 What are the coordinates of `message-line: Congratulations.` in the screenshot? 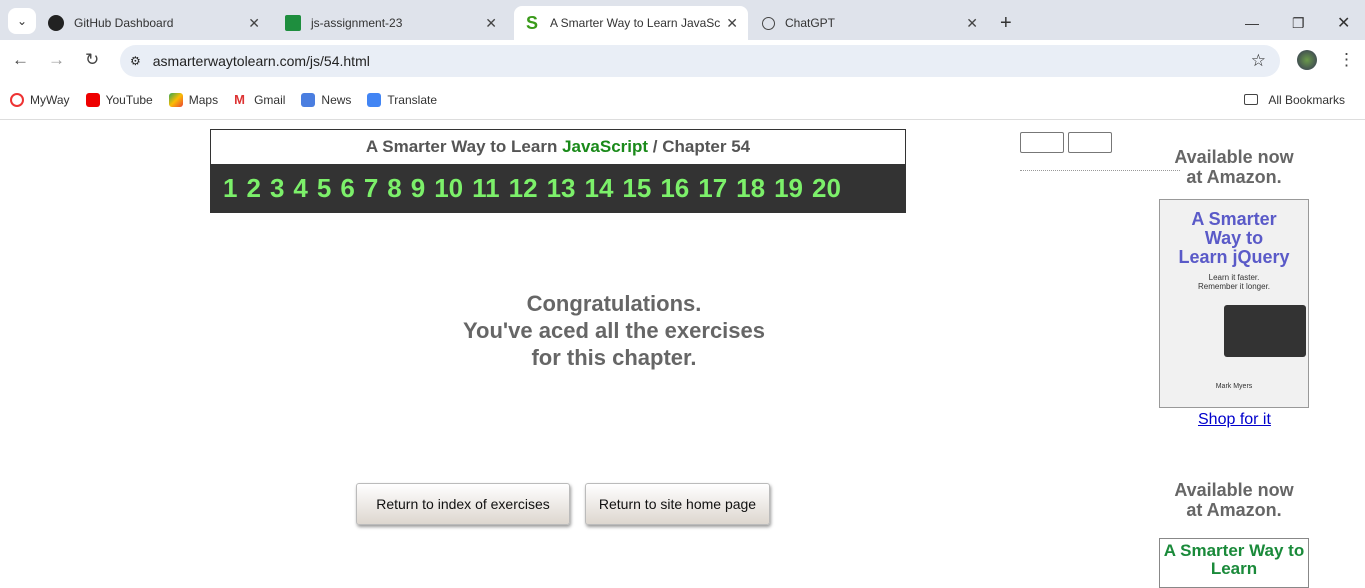 It's located at (614, 303).